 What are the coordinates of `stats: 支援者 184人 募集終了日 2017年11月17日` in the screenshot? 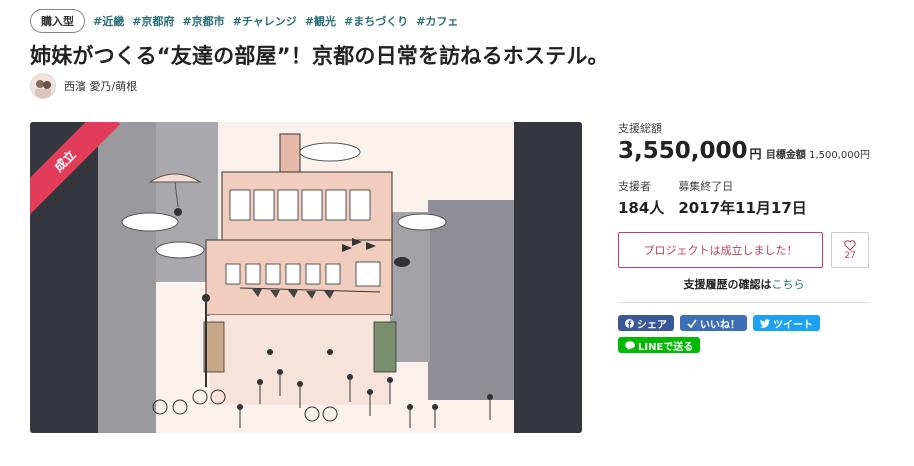 It's located at (744, 198).